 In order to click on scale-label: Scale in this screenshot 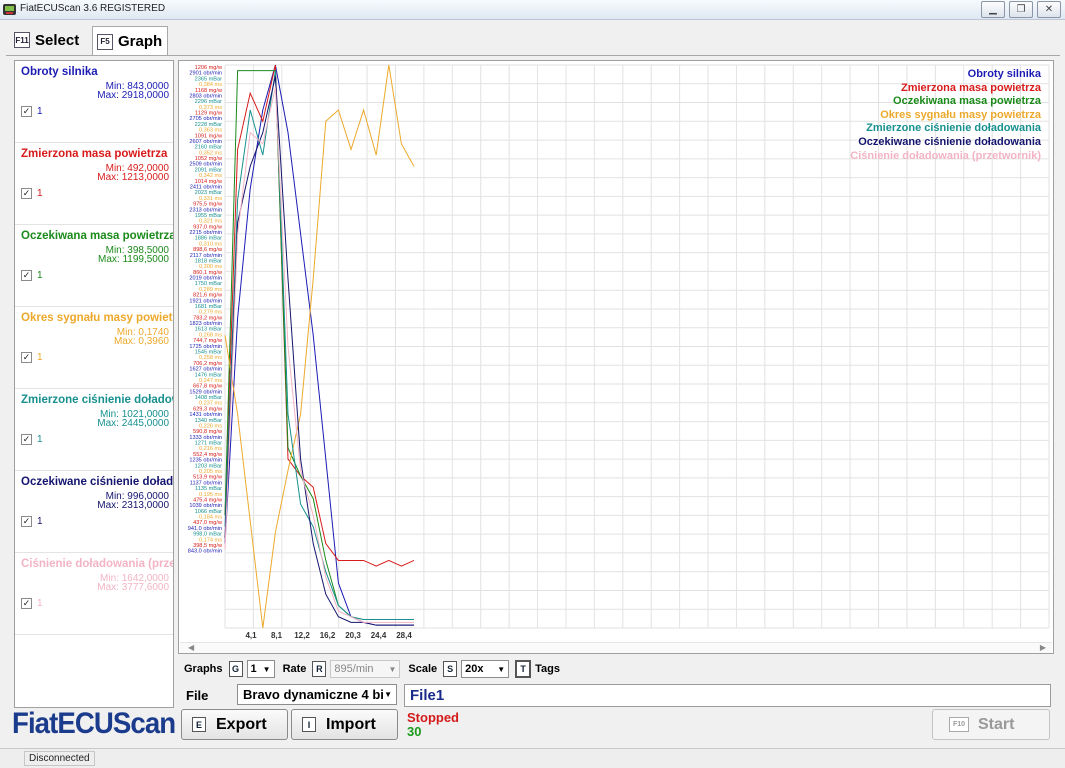, I will do `click(423, 669)`.